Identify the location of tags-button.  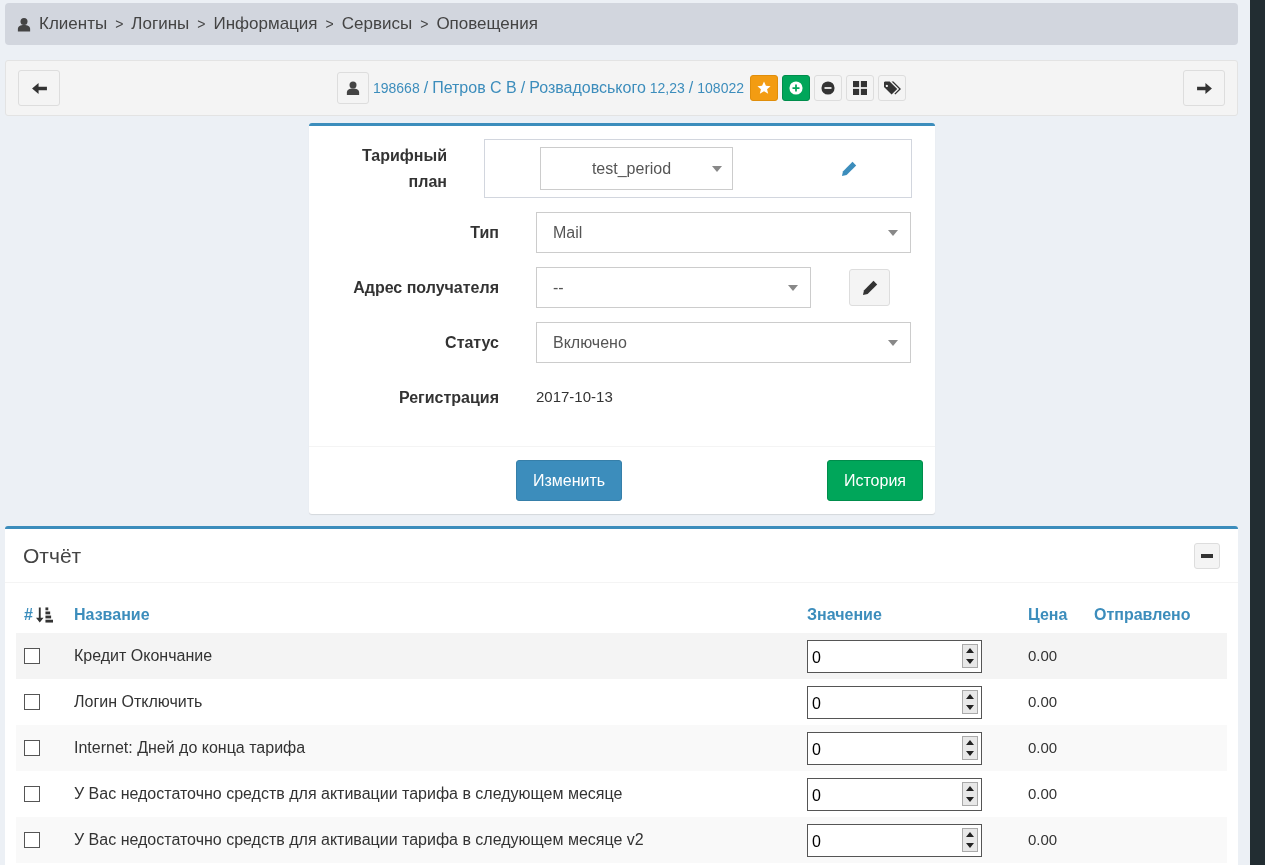
(892, 88).